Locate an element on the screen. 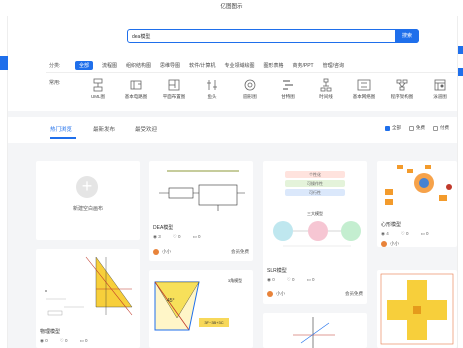  common-item-label: UML图 is located at coordinates (97, 96).